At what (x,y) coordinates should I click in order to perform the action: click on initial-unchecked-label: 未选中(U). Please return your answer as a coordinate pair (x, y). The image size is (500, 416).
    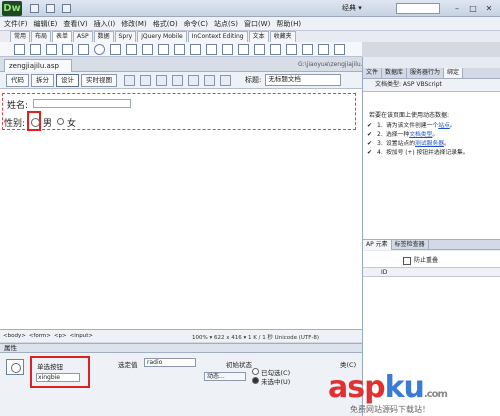
    Looking at the image, I should click on (276, 382).